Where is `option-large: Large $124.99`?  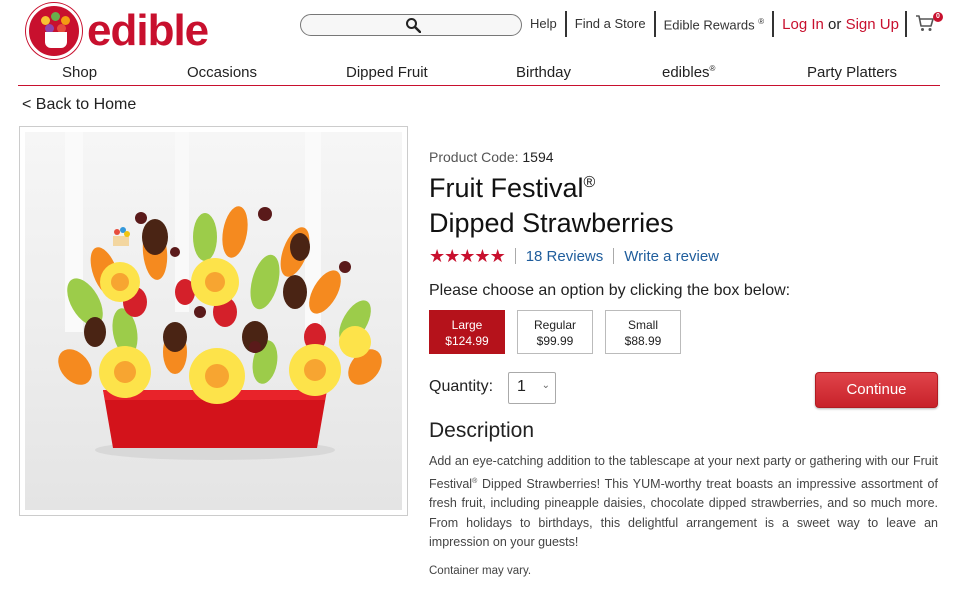
option-large: Large $124.99 is located at coordinates (467, 332).